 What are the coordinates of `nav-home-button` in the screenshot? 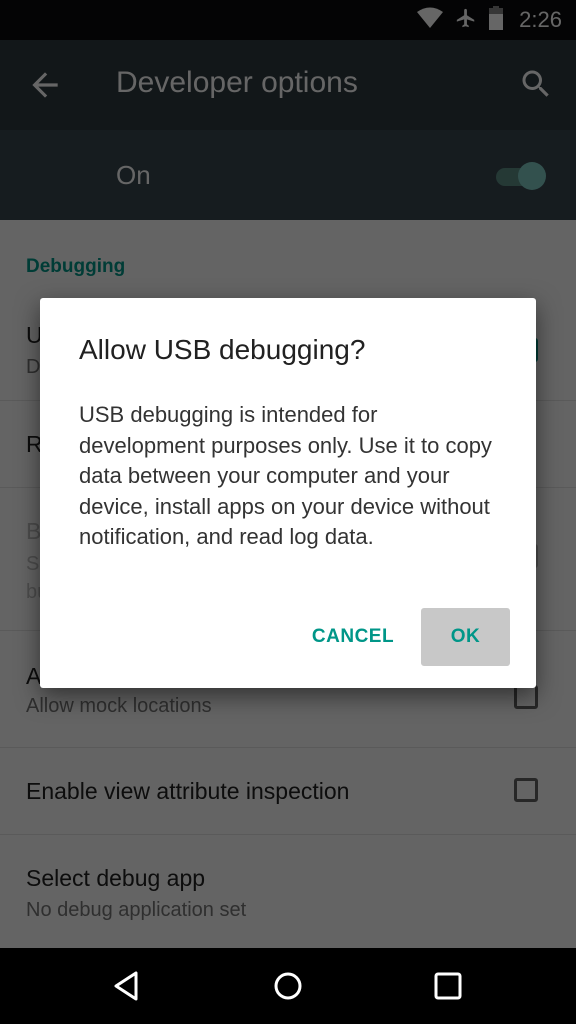 It's located at (288, 986).